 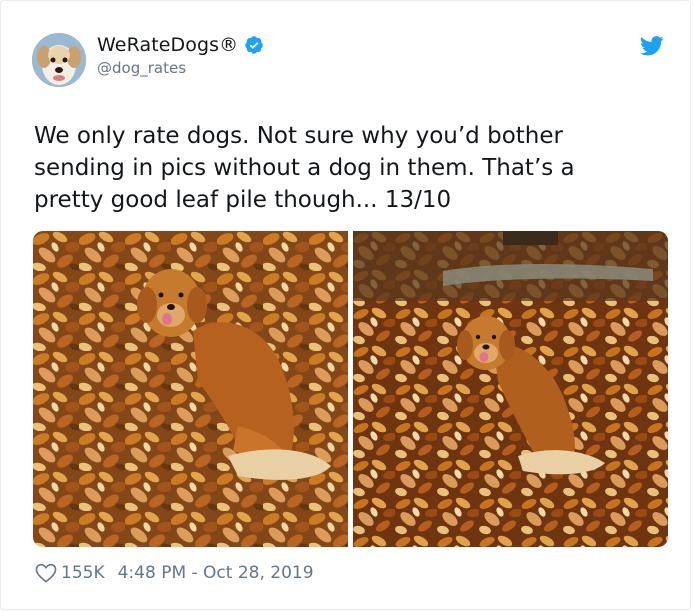 What do you see at coordinates (167, 45) in the screenshot?
I see `display-name: WeRateDogs®` at bounding box center [167, 45].